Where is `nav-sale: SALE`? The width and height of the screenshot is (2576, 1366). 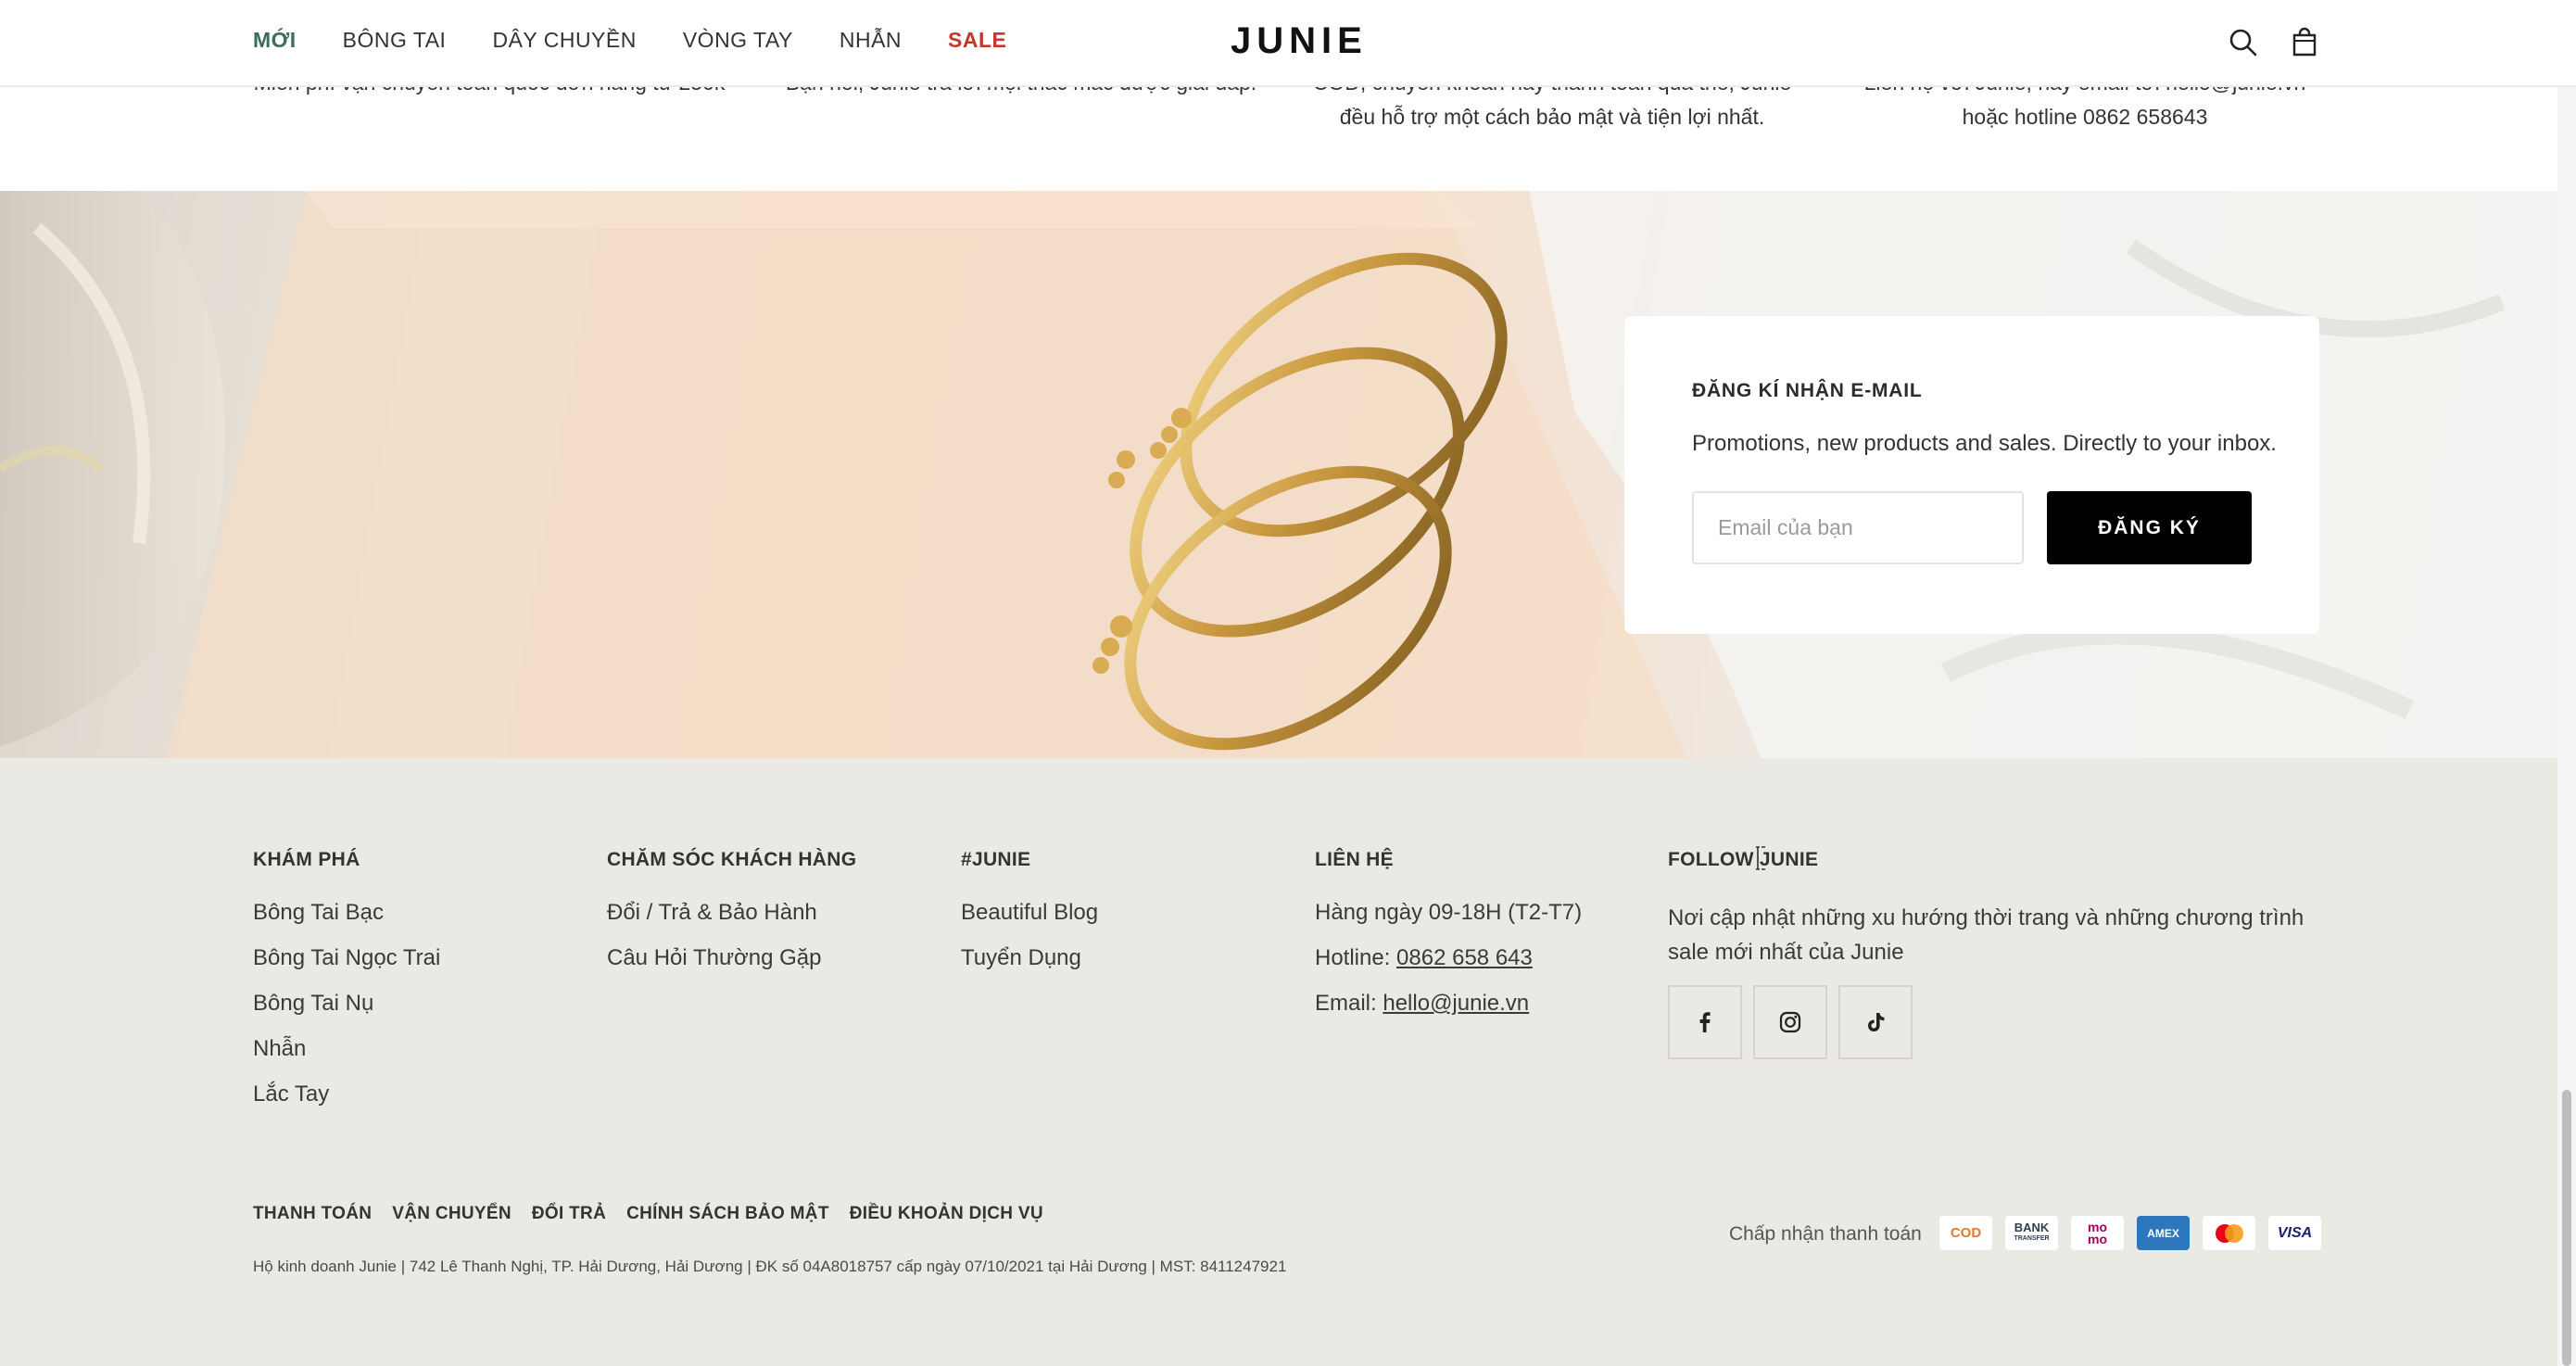 nav-sale: SALE is located at coordinates (977, 40).